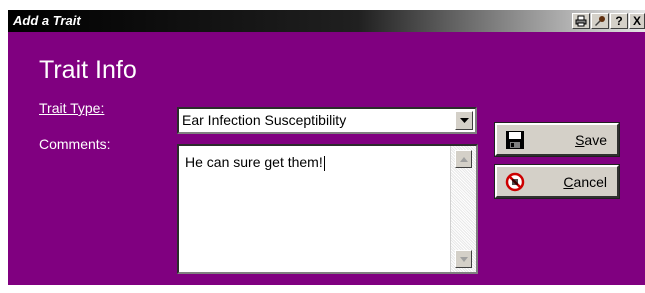 Image resolution: width=645 pixels, height=293 pixels. What do you see at coordinates (515, 140) in the screenshot?
I see `floppy-disk-icon` at bounding box center [515, 140].